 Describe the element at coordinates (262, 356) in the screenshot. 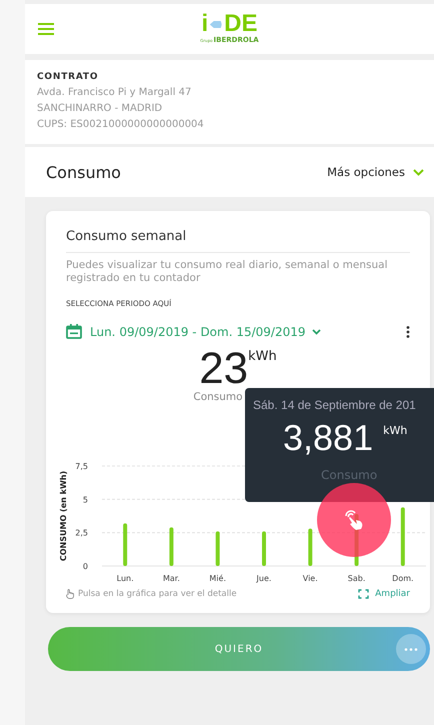

I see `total-unit: kWh` at that location.